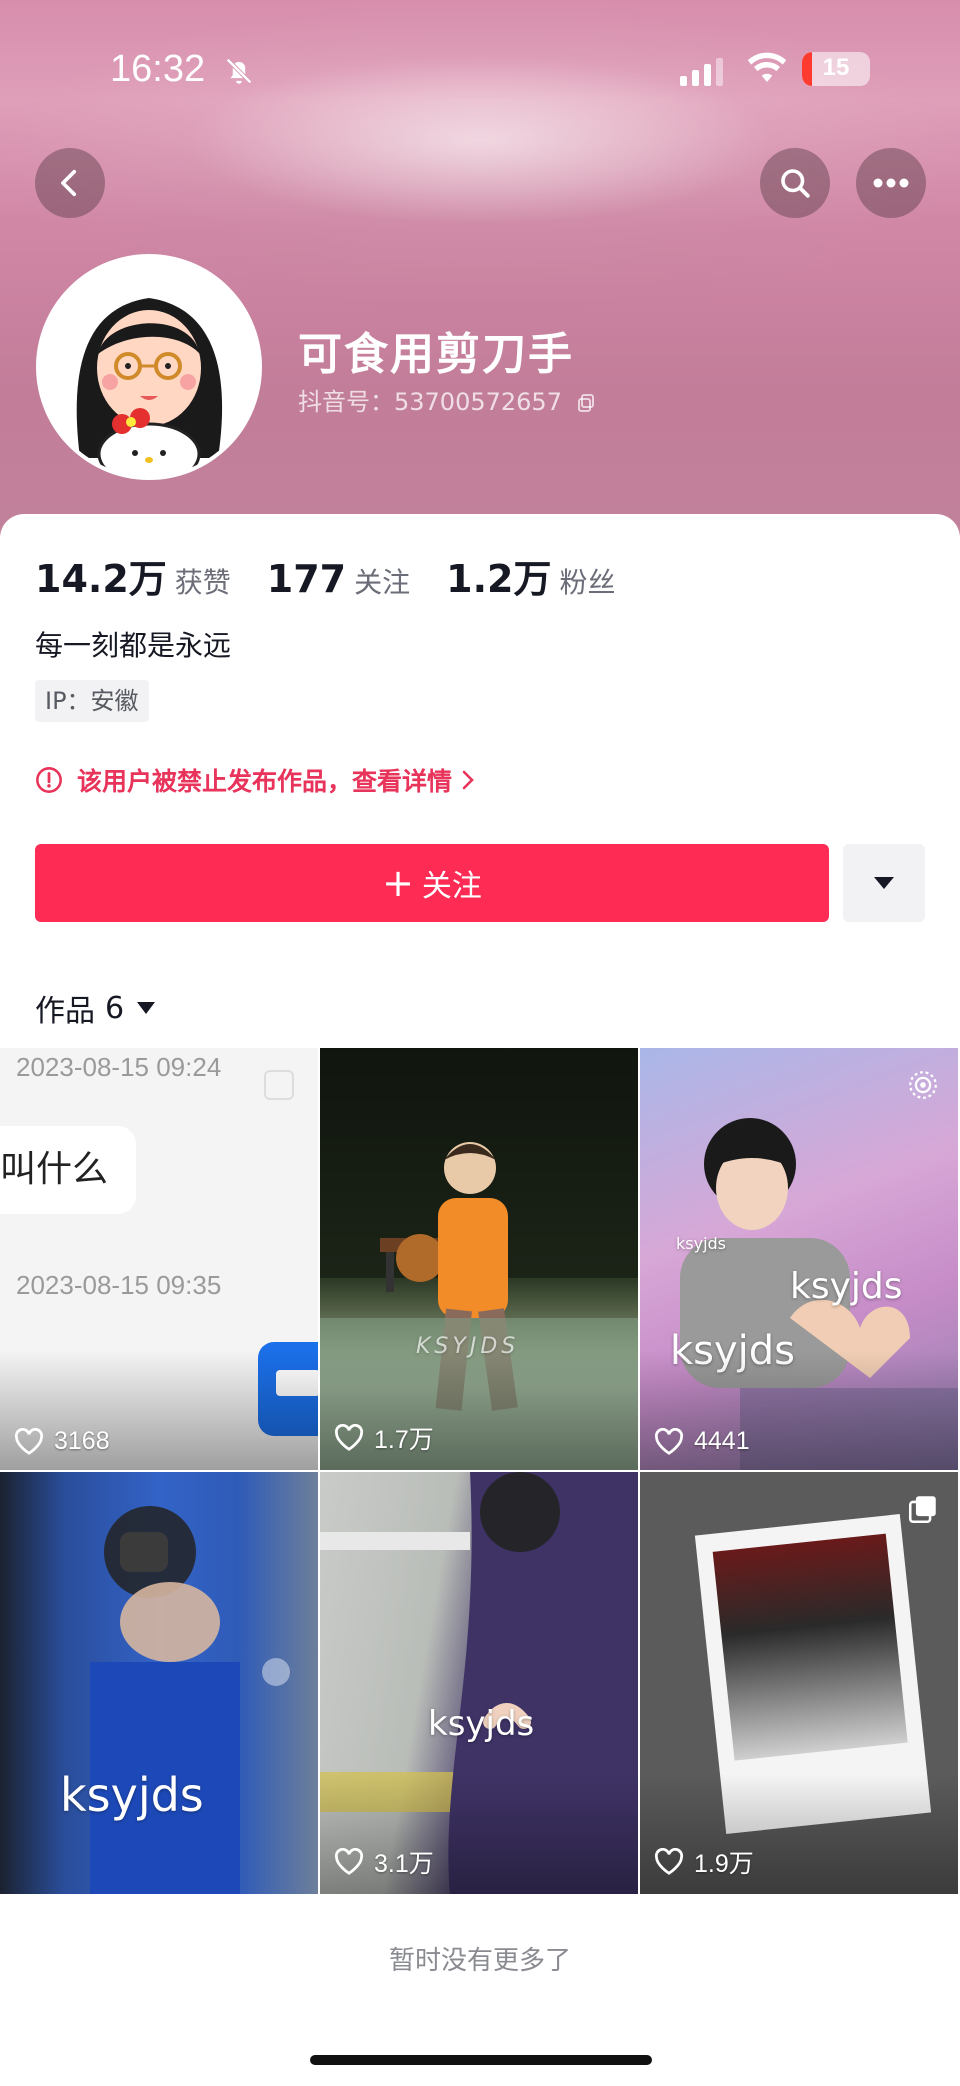 The width and height of the screenshot is (960, 2086). I want to click on status-time: 16:32, so click(158, 69).